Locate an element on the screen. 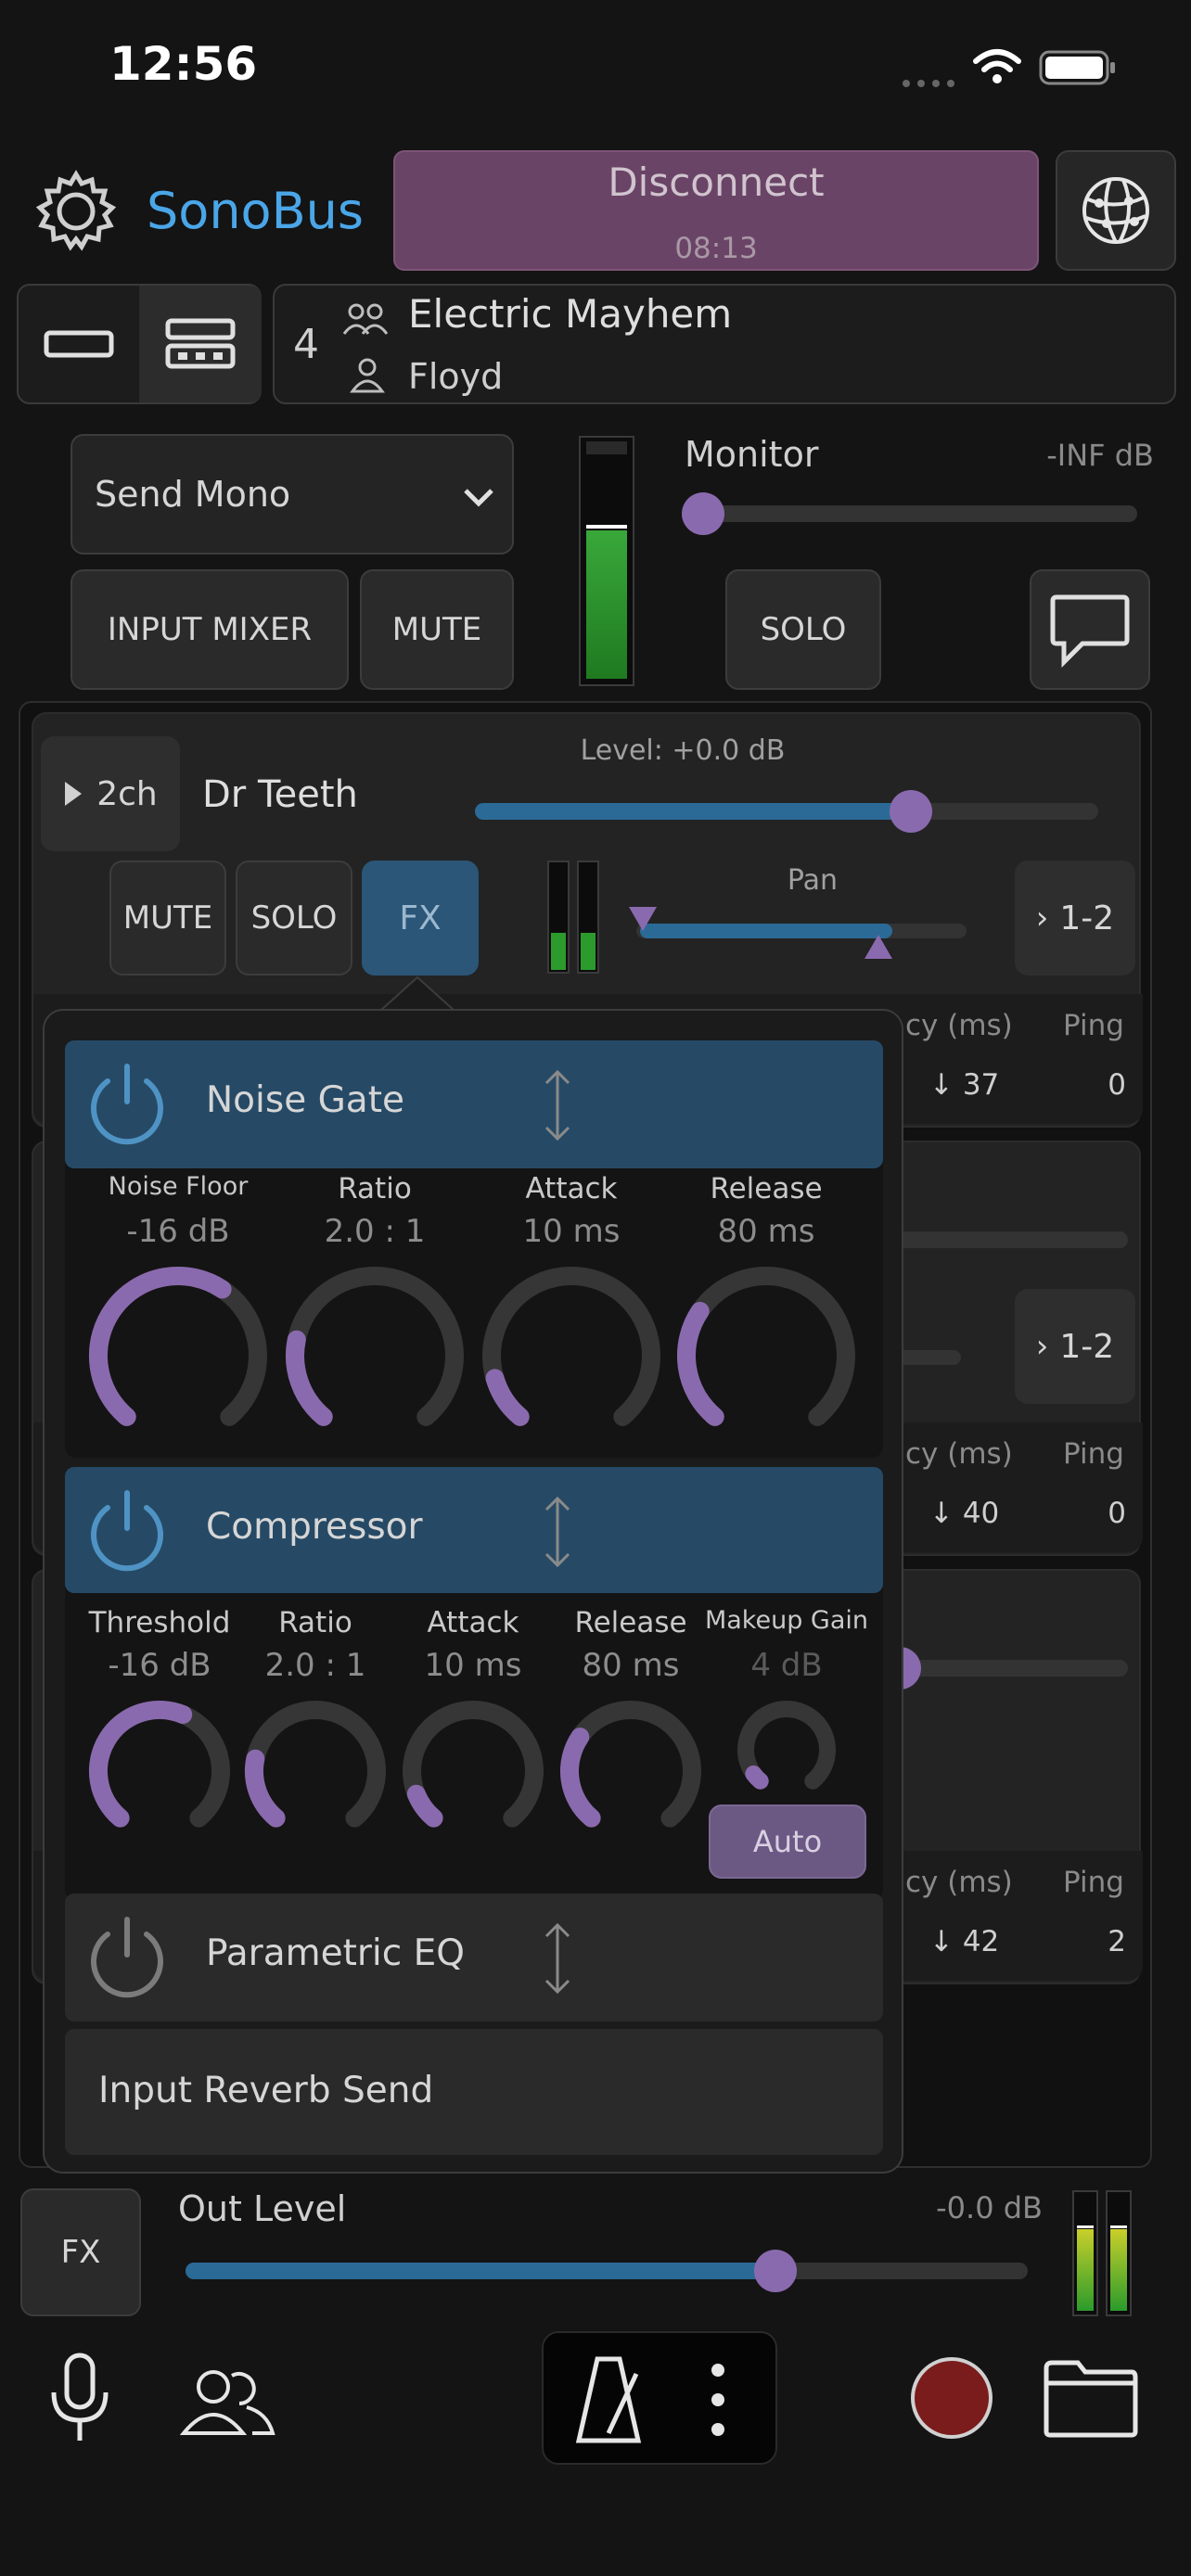 The image size is (1191, 2576). gate-knobs-release-knob is located at coordinates (766, 1356).